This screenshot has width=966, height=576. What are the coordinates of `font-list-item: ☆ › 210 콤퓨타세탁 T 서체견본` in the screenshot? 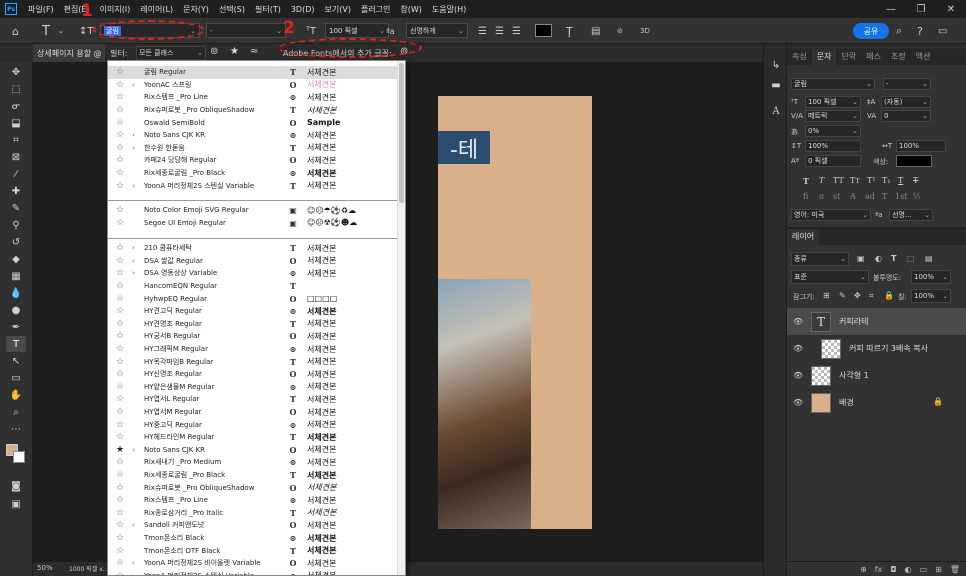 It's located at (256, 248).